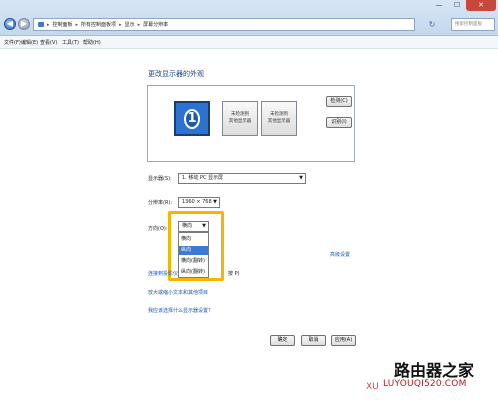 Image resolution: width=498 pixels, height=401 pixels. What do you see at coordinates (160, 203) in the screenshot?
I see `resolution-label: 分辨率(R):` at bounding box center [160, 203].